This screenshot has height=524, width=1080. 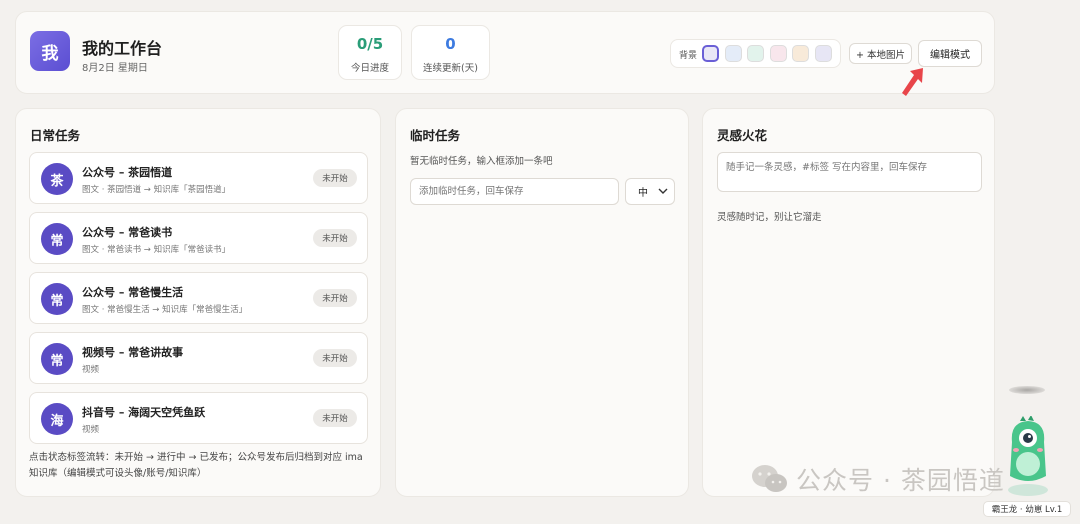 I want to click on task-name: 公众号 – 常爸读书, so click(x=127, y=232).